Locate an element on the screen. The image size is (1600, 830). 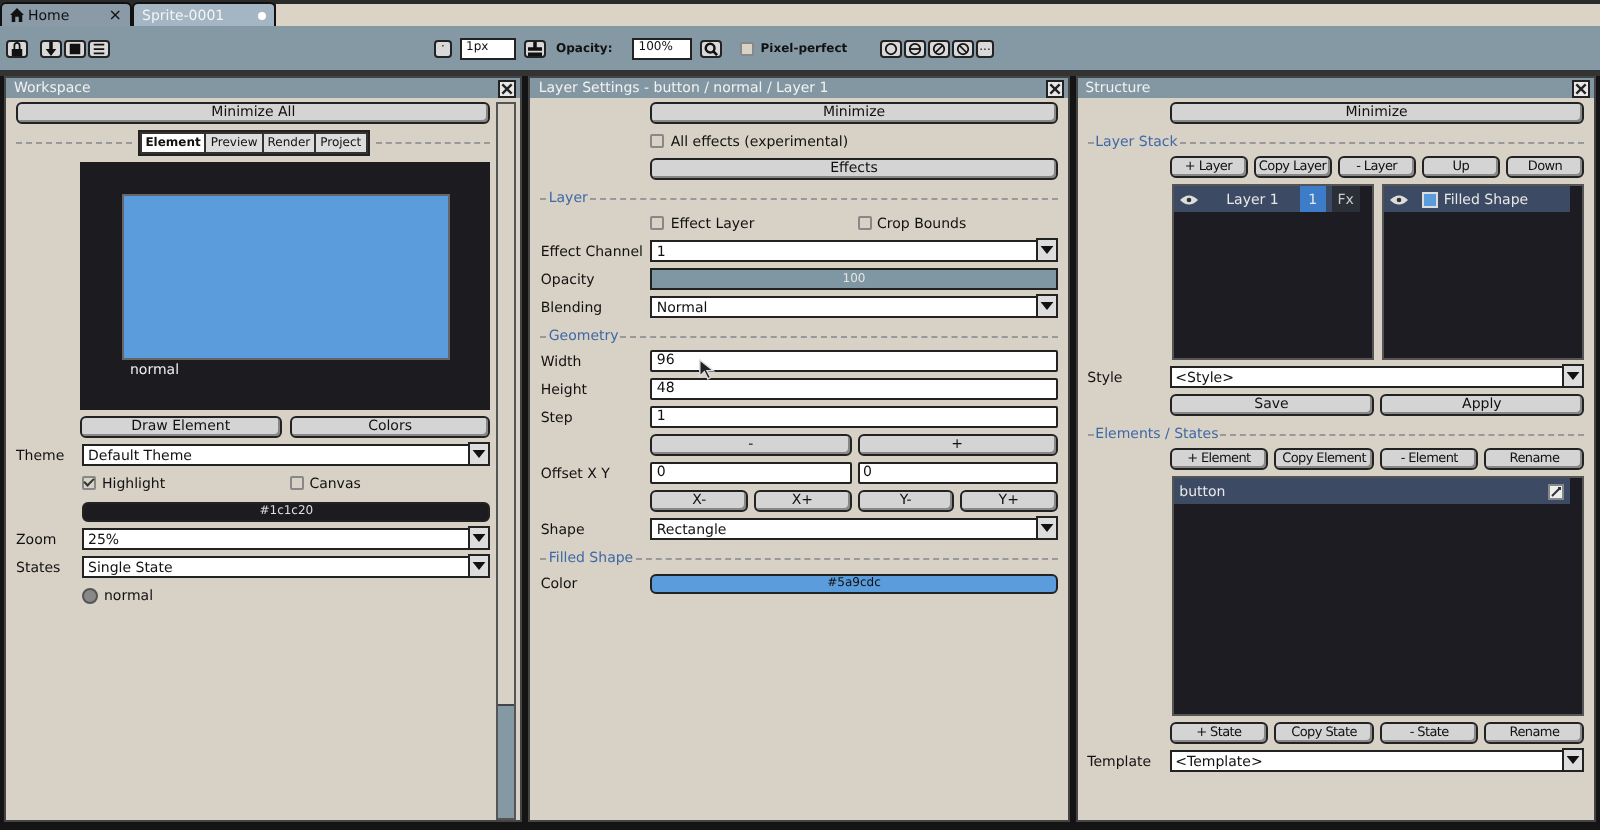
circle-slash-button is located at coordinates (938, 48).